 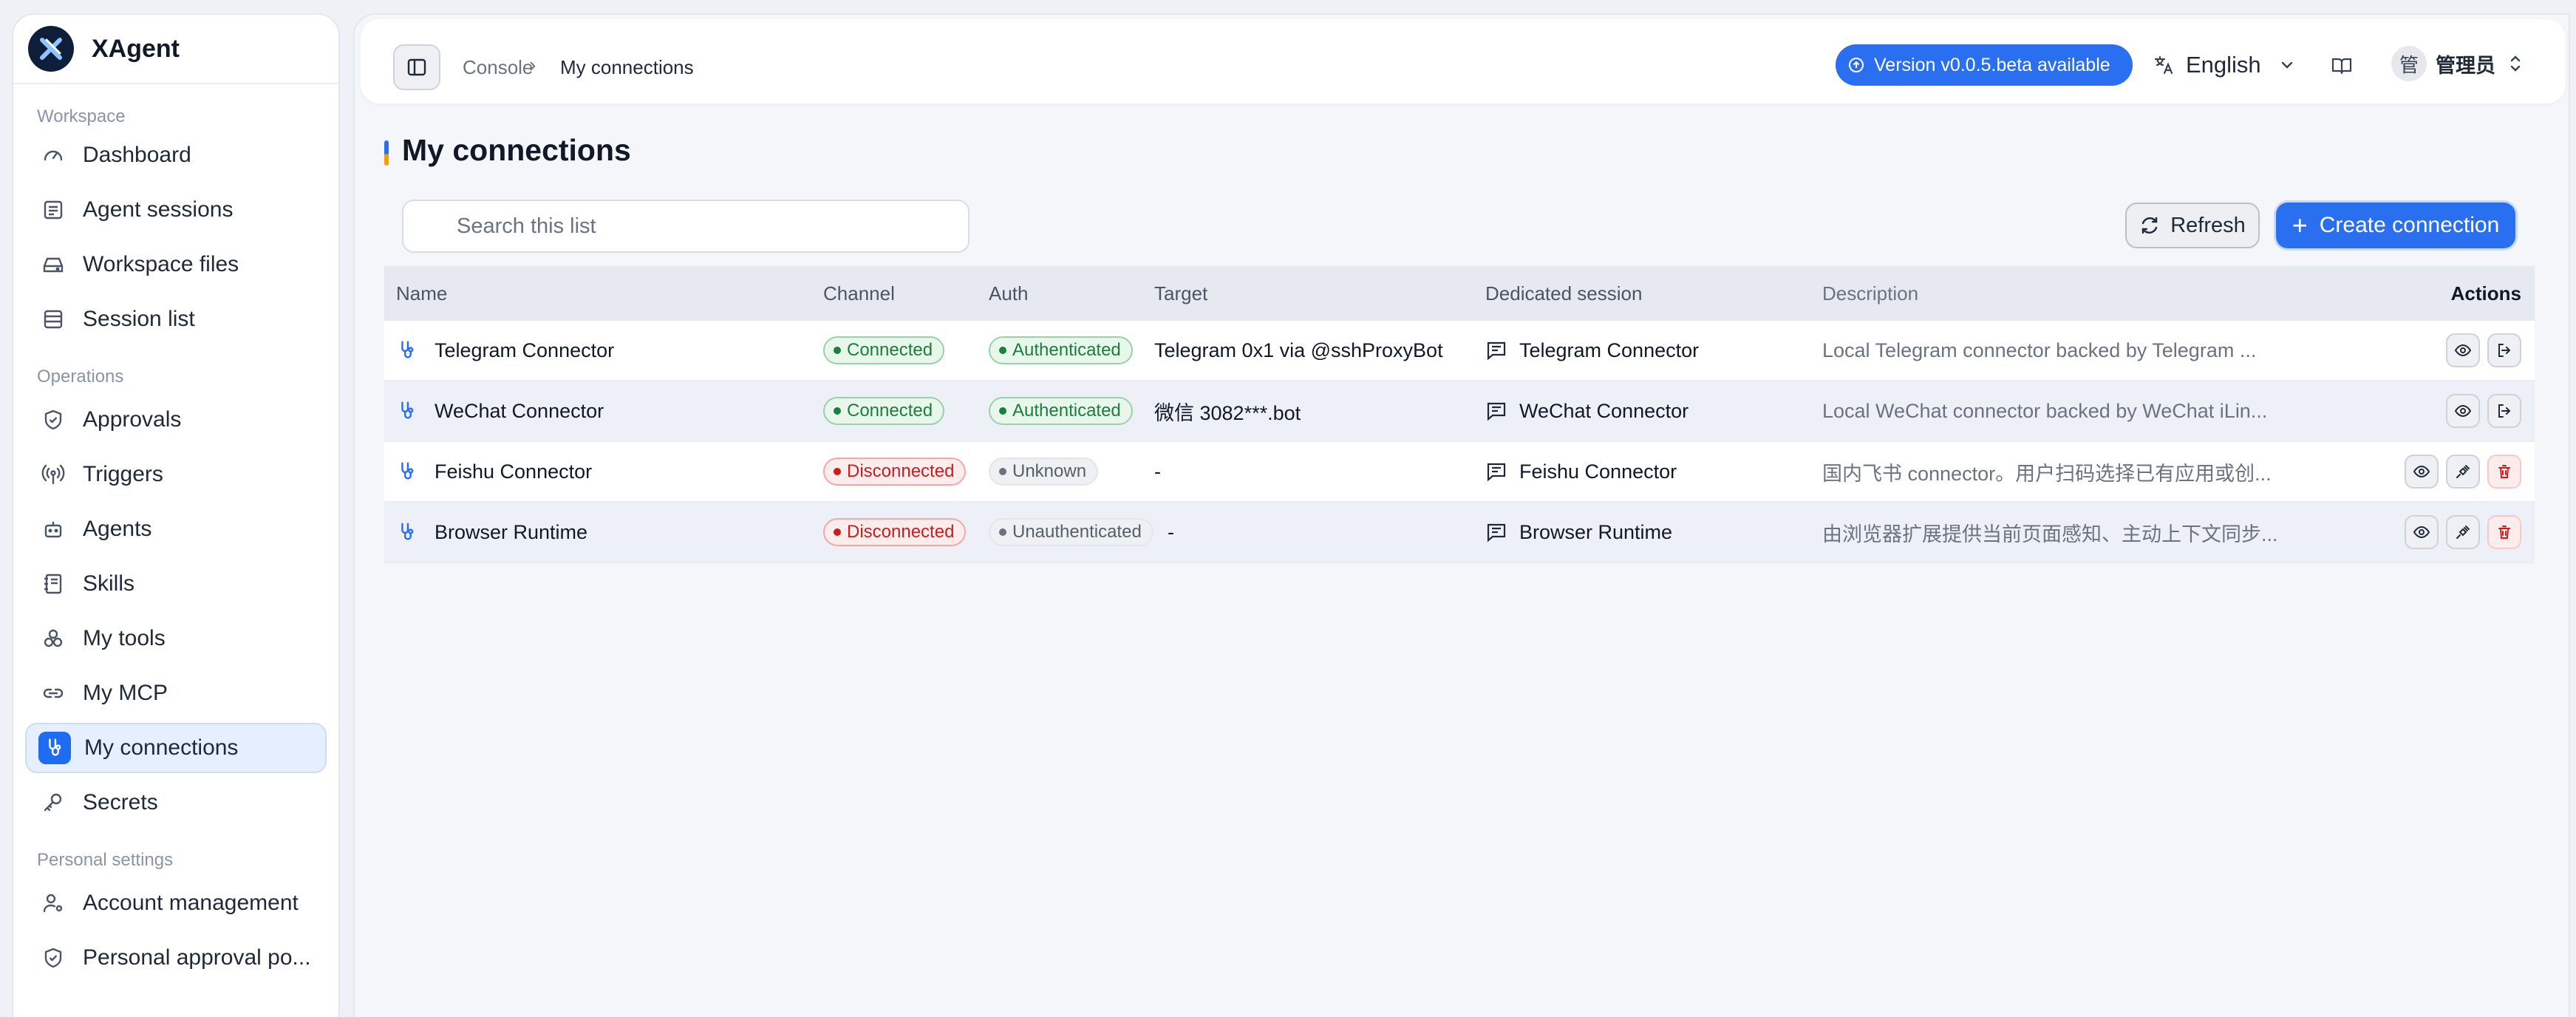 I want to click on sidebar-item-triggers: Triggers, so click(x=176, y=474).